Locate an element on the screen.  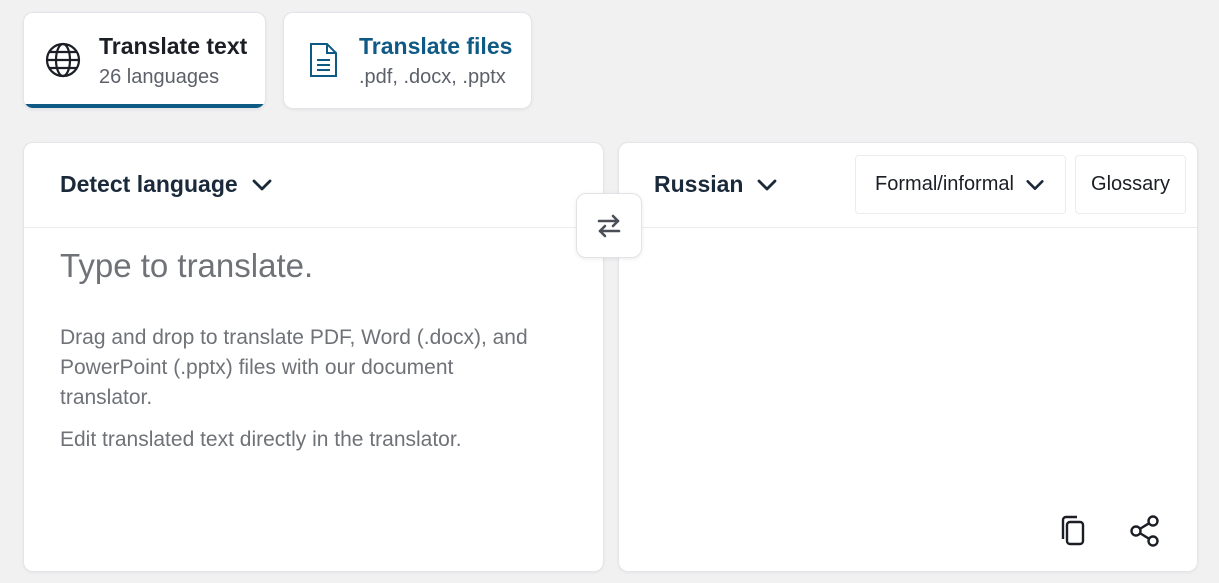
copy-icon is located at coordinates (1073, 530).